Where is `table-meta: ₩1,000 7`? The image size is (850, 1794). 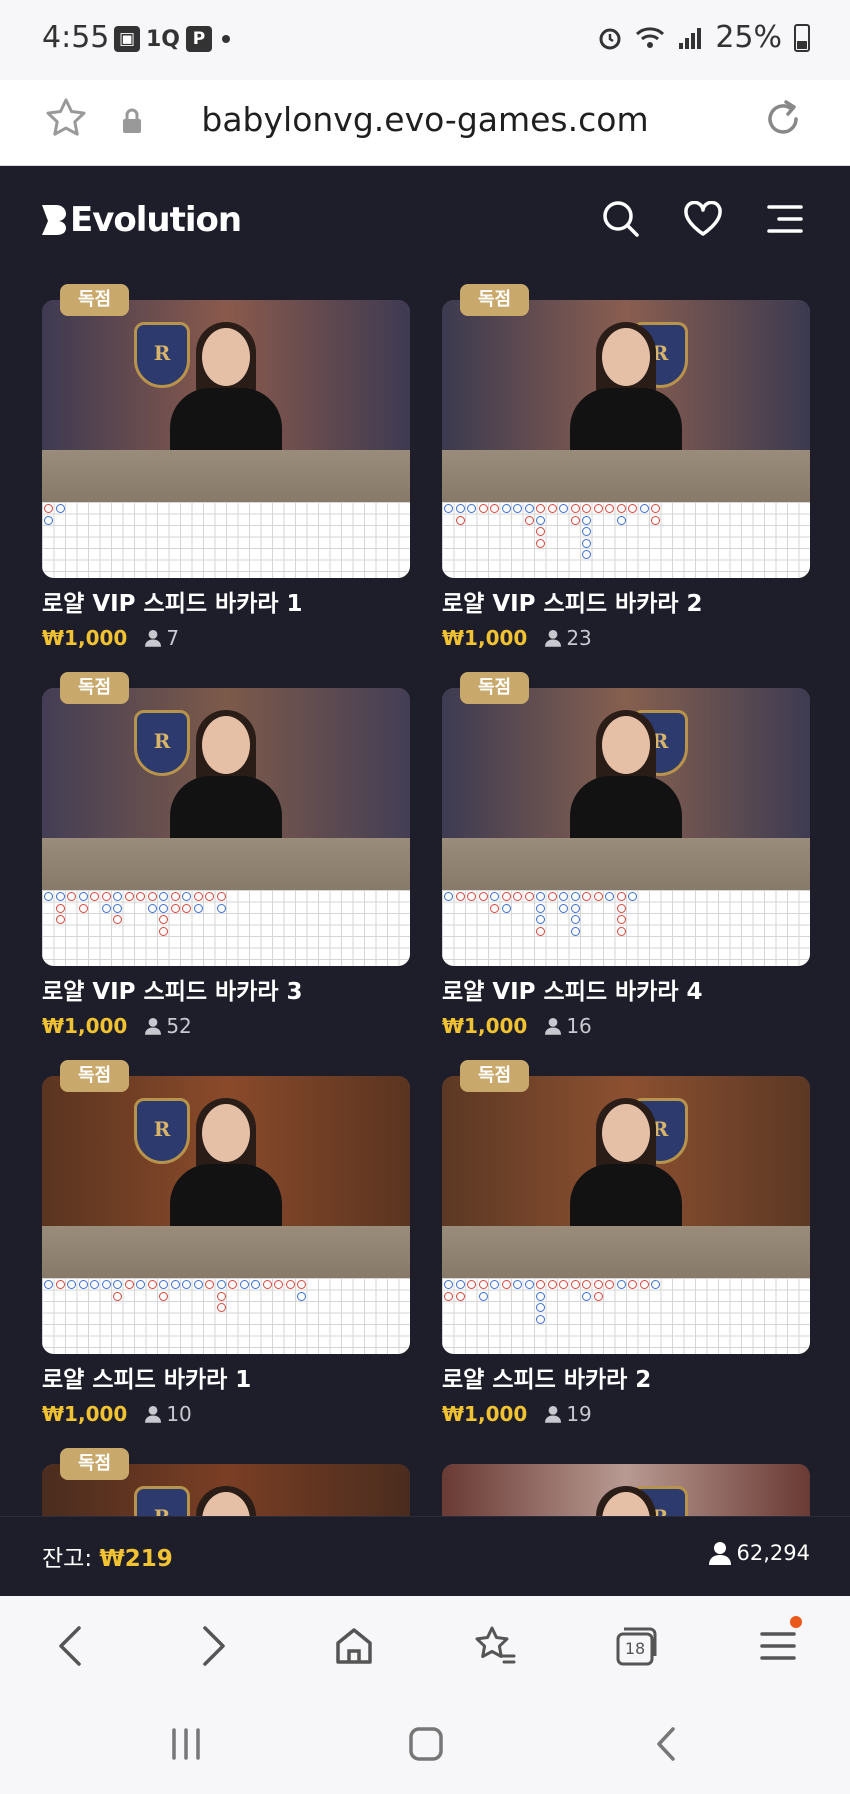
table-meta: ₩1,000 7 is located at coordinates (110, 638).